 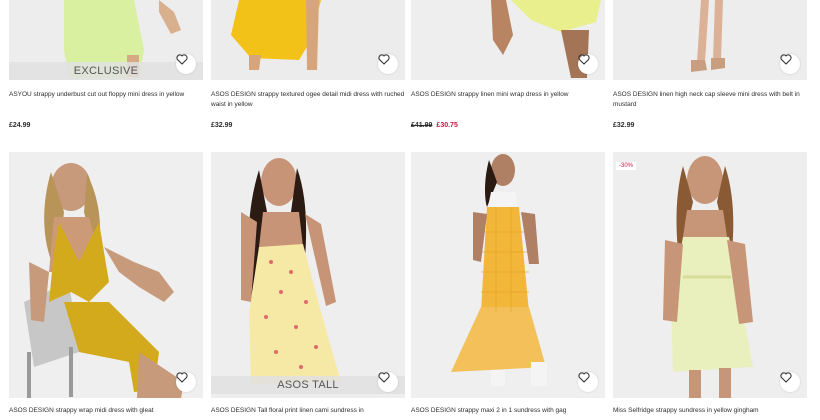 I want to click on asos-tall-badge: ASOS TALL, so click(x=308, y=385).